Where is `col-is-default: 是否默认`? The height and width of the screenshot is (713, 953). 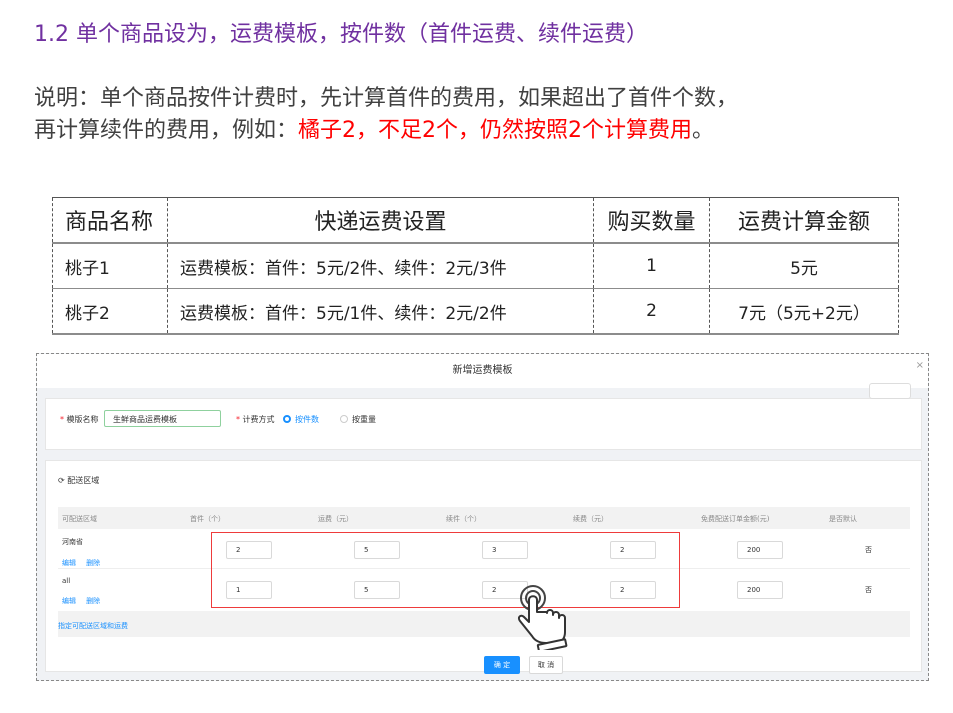
col-is-default: 是否默认 is located at coordinates (843, 519).